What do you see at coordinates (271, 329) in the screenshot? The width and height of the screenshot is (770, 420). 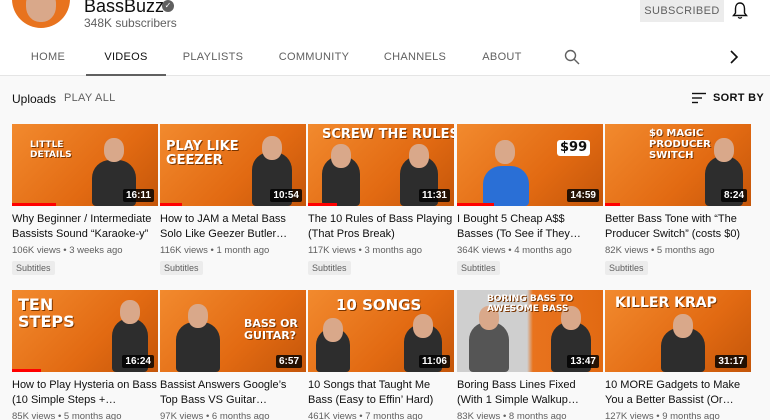 I see `thumbnail-text: BASS OR GUITAR?` at bounding box center [271, 329].